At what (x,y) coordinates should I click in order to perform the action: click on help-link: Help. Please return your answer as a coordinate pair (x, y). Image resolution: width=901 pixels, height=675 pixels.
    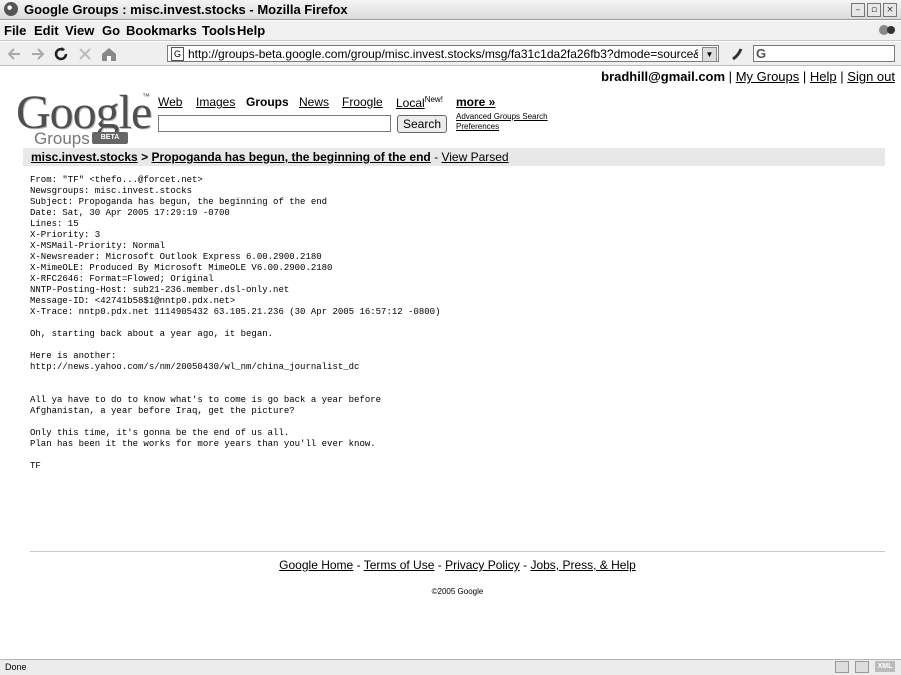
    Looking at the image, I should click on (823, 76).